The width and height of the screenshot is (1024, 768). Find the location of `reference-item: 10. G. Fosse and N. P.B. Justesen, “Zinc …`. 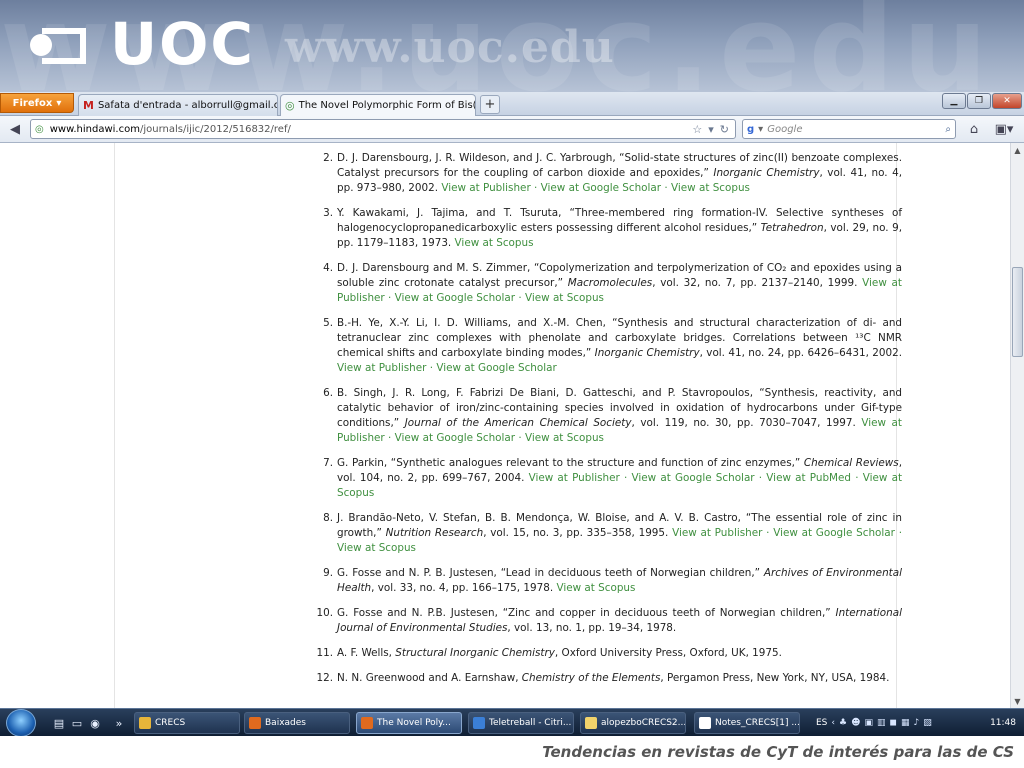

reference-item: 10. G. Fosse and N. P.B. Justesen, “Zinc … is located at coordinates (609, 621).